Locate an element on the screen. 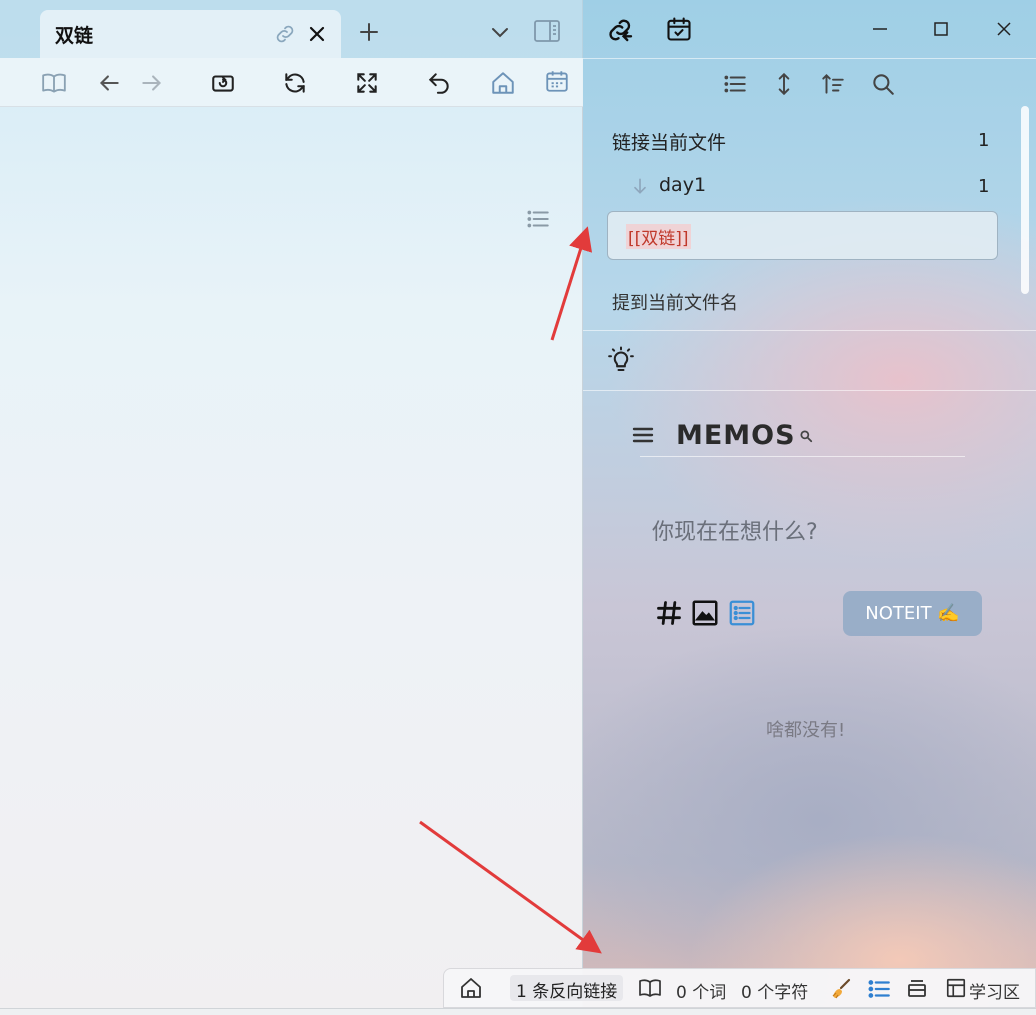 This screenshot has height=1015, width=1036. memos-empty-text: 啥都没有! is located at coordinates (806, 730).